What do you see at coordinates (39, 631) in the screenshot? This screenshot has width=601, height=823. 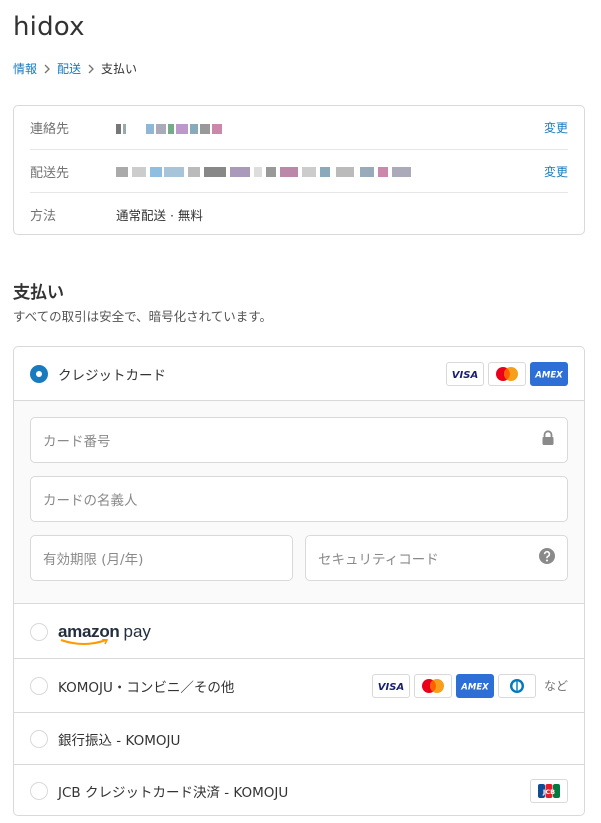 I see `radio-amazon-pay` at bounding box center [39, 631].